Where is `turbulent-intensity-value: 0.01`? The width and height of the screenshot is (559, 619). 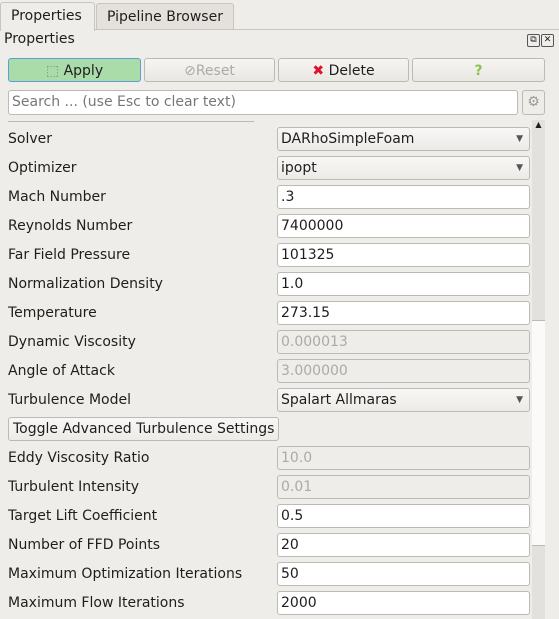 turbulent-intensity-value: 0.01 is located at coordinates (297, 487).